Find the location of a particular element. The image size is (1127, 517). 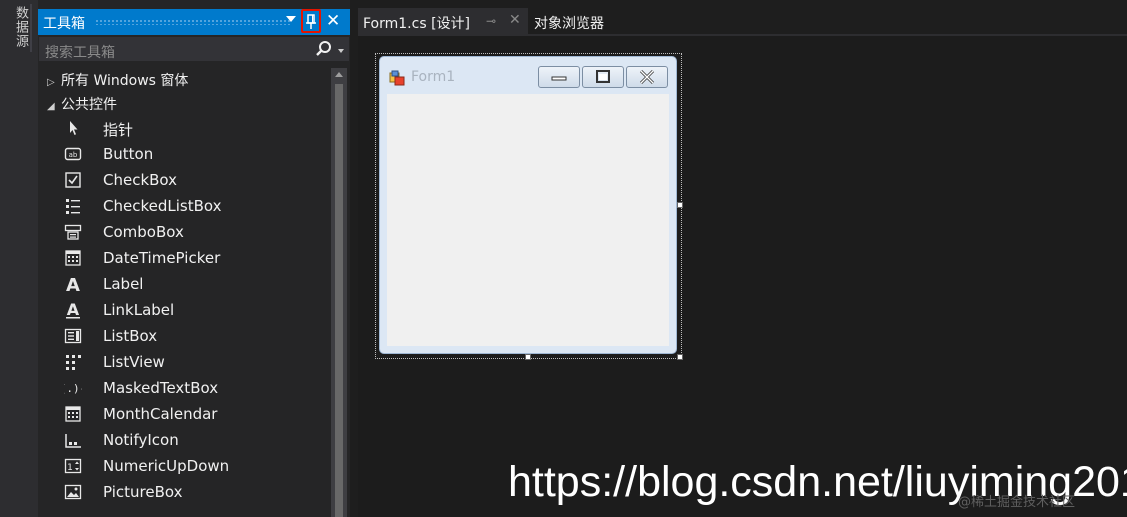

scroll-up-icon is located at coordinates (339, 74).